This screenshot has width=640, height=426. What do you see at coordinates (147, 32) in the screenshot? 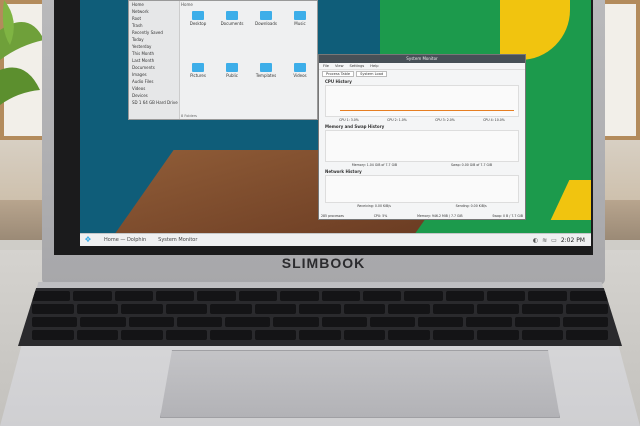
I see `place-item: Recently Saved` at bounding box center [147, 32].